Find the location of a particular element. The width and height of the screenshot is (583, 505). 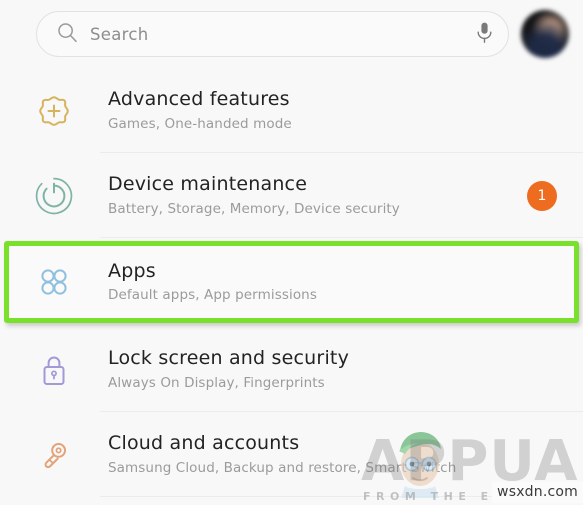

microphone-icon is located at coordinates (484, 34).